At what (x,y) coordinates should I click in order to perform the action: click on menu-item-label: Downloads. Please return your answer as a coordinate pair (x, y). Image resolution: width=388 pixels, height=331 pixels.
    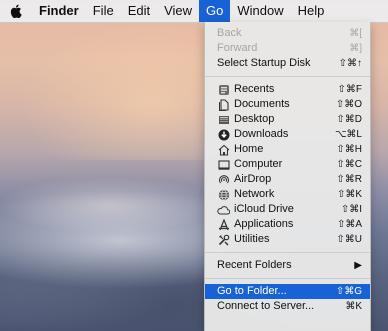
    Looking at the image, I should click on (261, 134).